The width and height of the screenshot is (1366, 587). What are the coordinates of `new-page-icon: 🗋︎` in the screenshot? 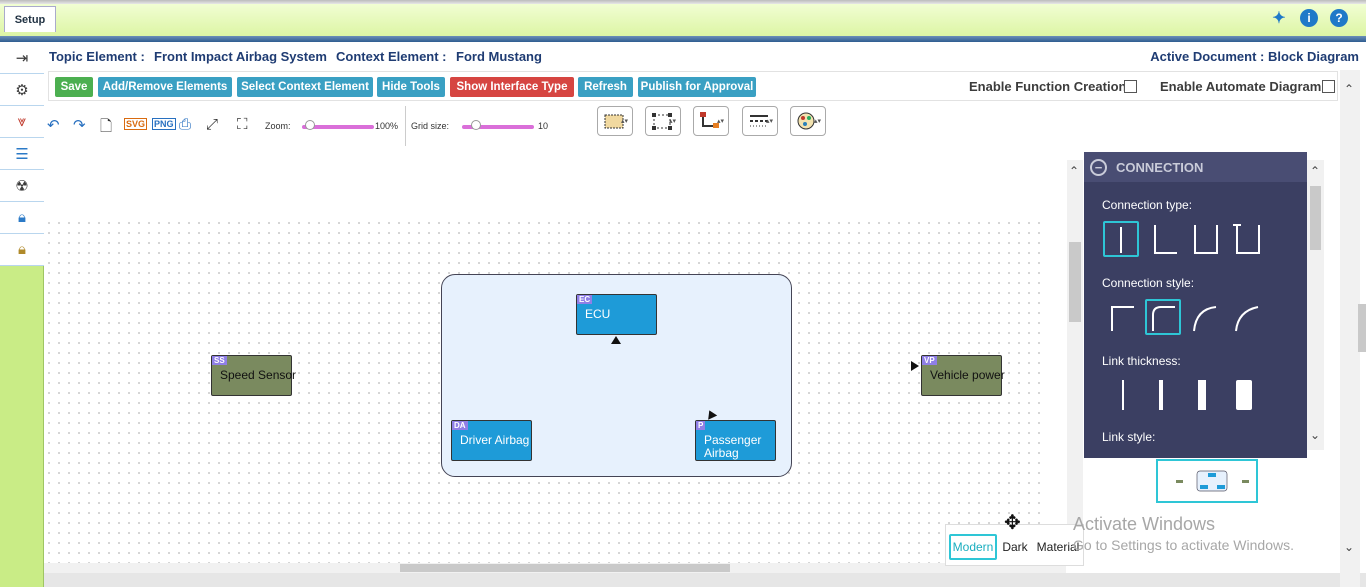 It's located at (106, 128).